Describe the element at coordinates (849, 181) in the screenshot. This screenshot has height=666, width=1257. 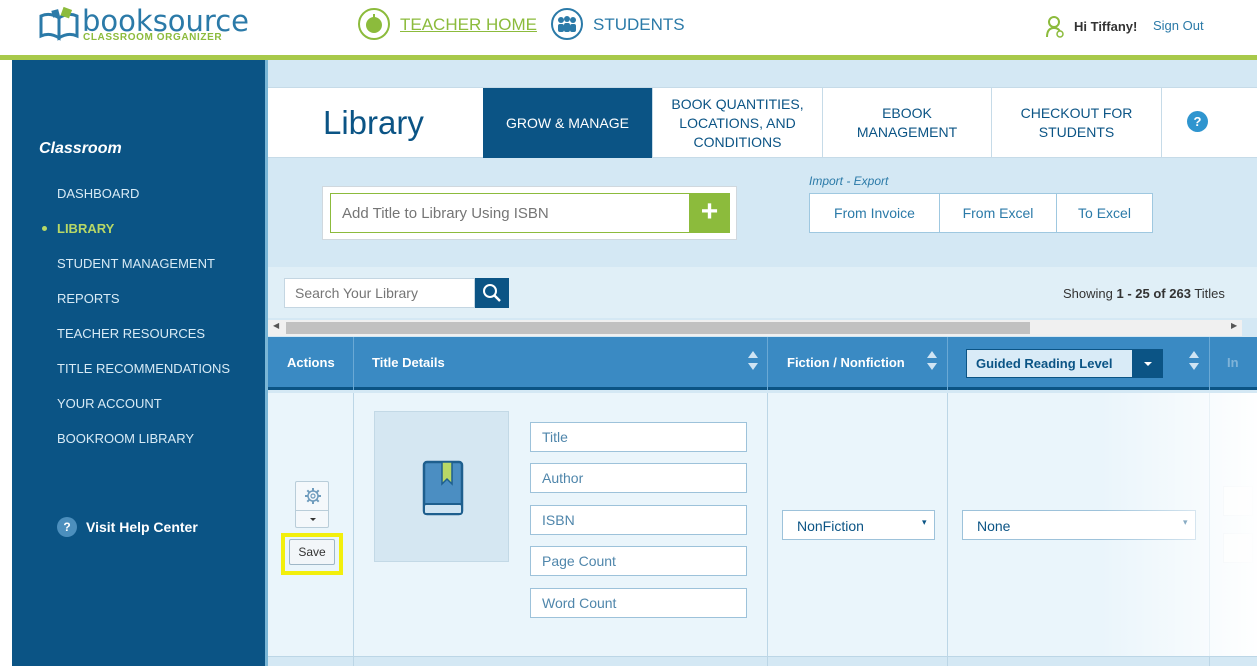
I see `import-export-label: Import - Export` at that location.